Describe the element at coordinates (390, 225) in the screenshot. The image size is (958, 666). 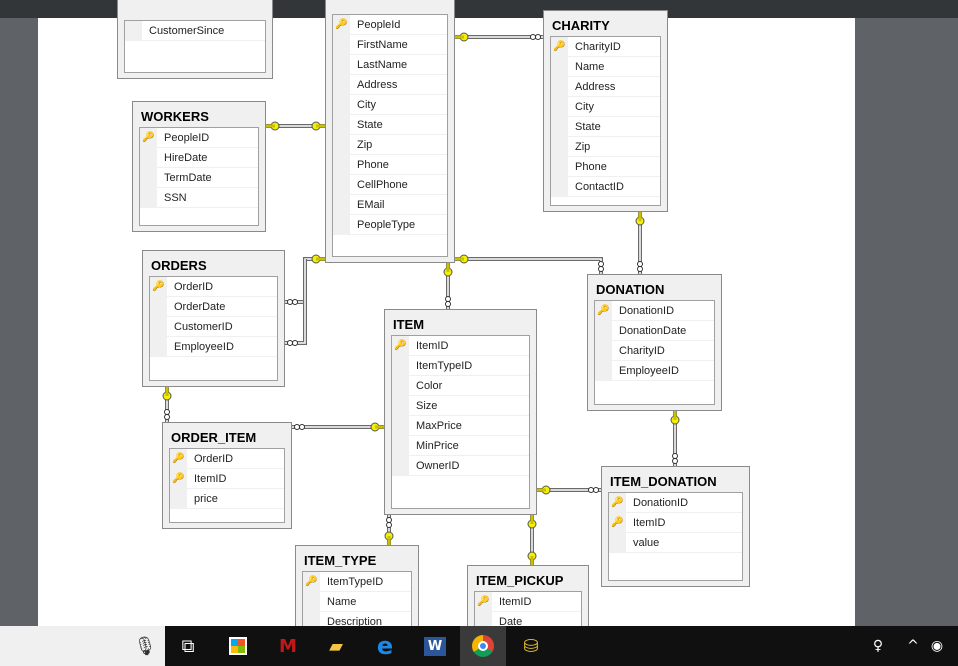
I see `column-row: PeopleType` at that location.